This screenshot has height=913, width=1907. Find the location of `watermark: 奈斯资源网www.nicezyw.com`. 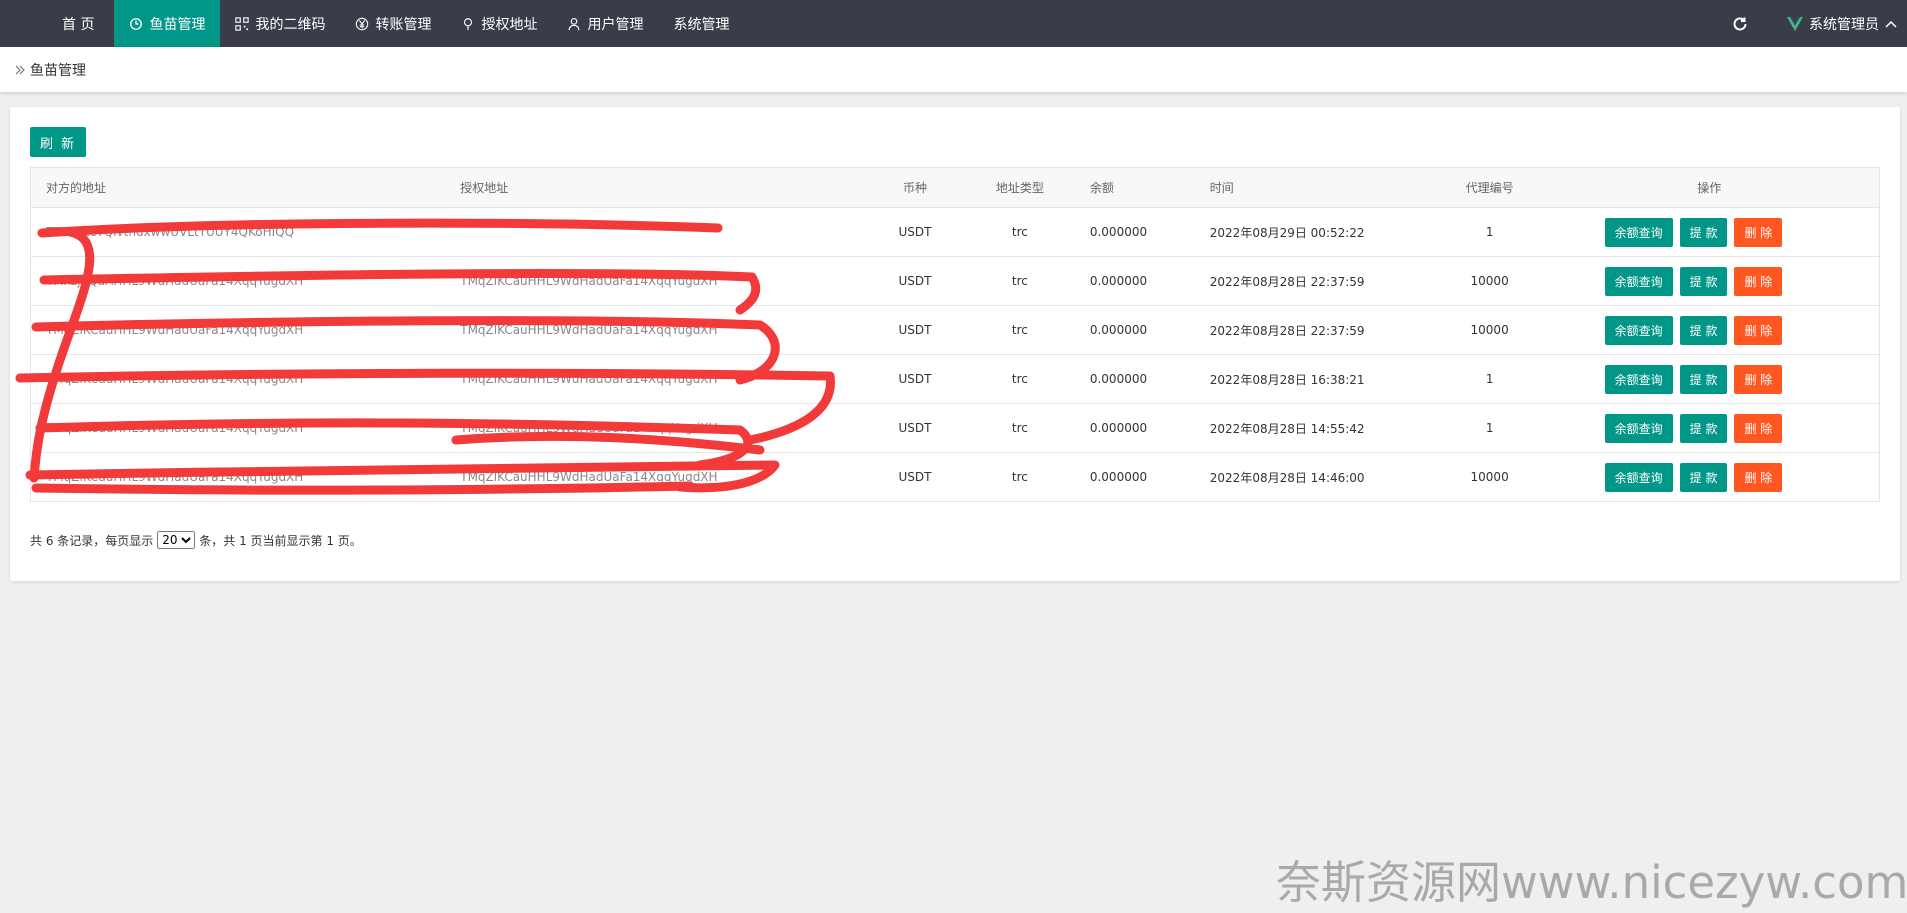

watermark: 奈斯资源网www.nicezyw.com is located at coordinates (1591, 882).